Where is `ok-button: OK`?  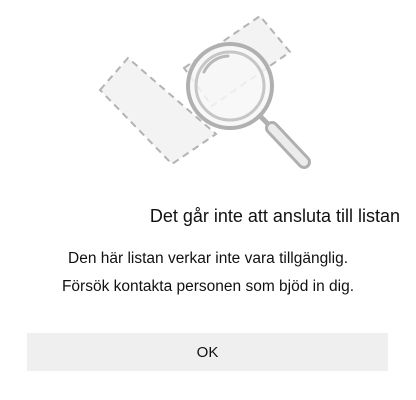
ok-button: OK is located at coordinates (207, 352).